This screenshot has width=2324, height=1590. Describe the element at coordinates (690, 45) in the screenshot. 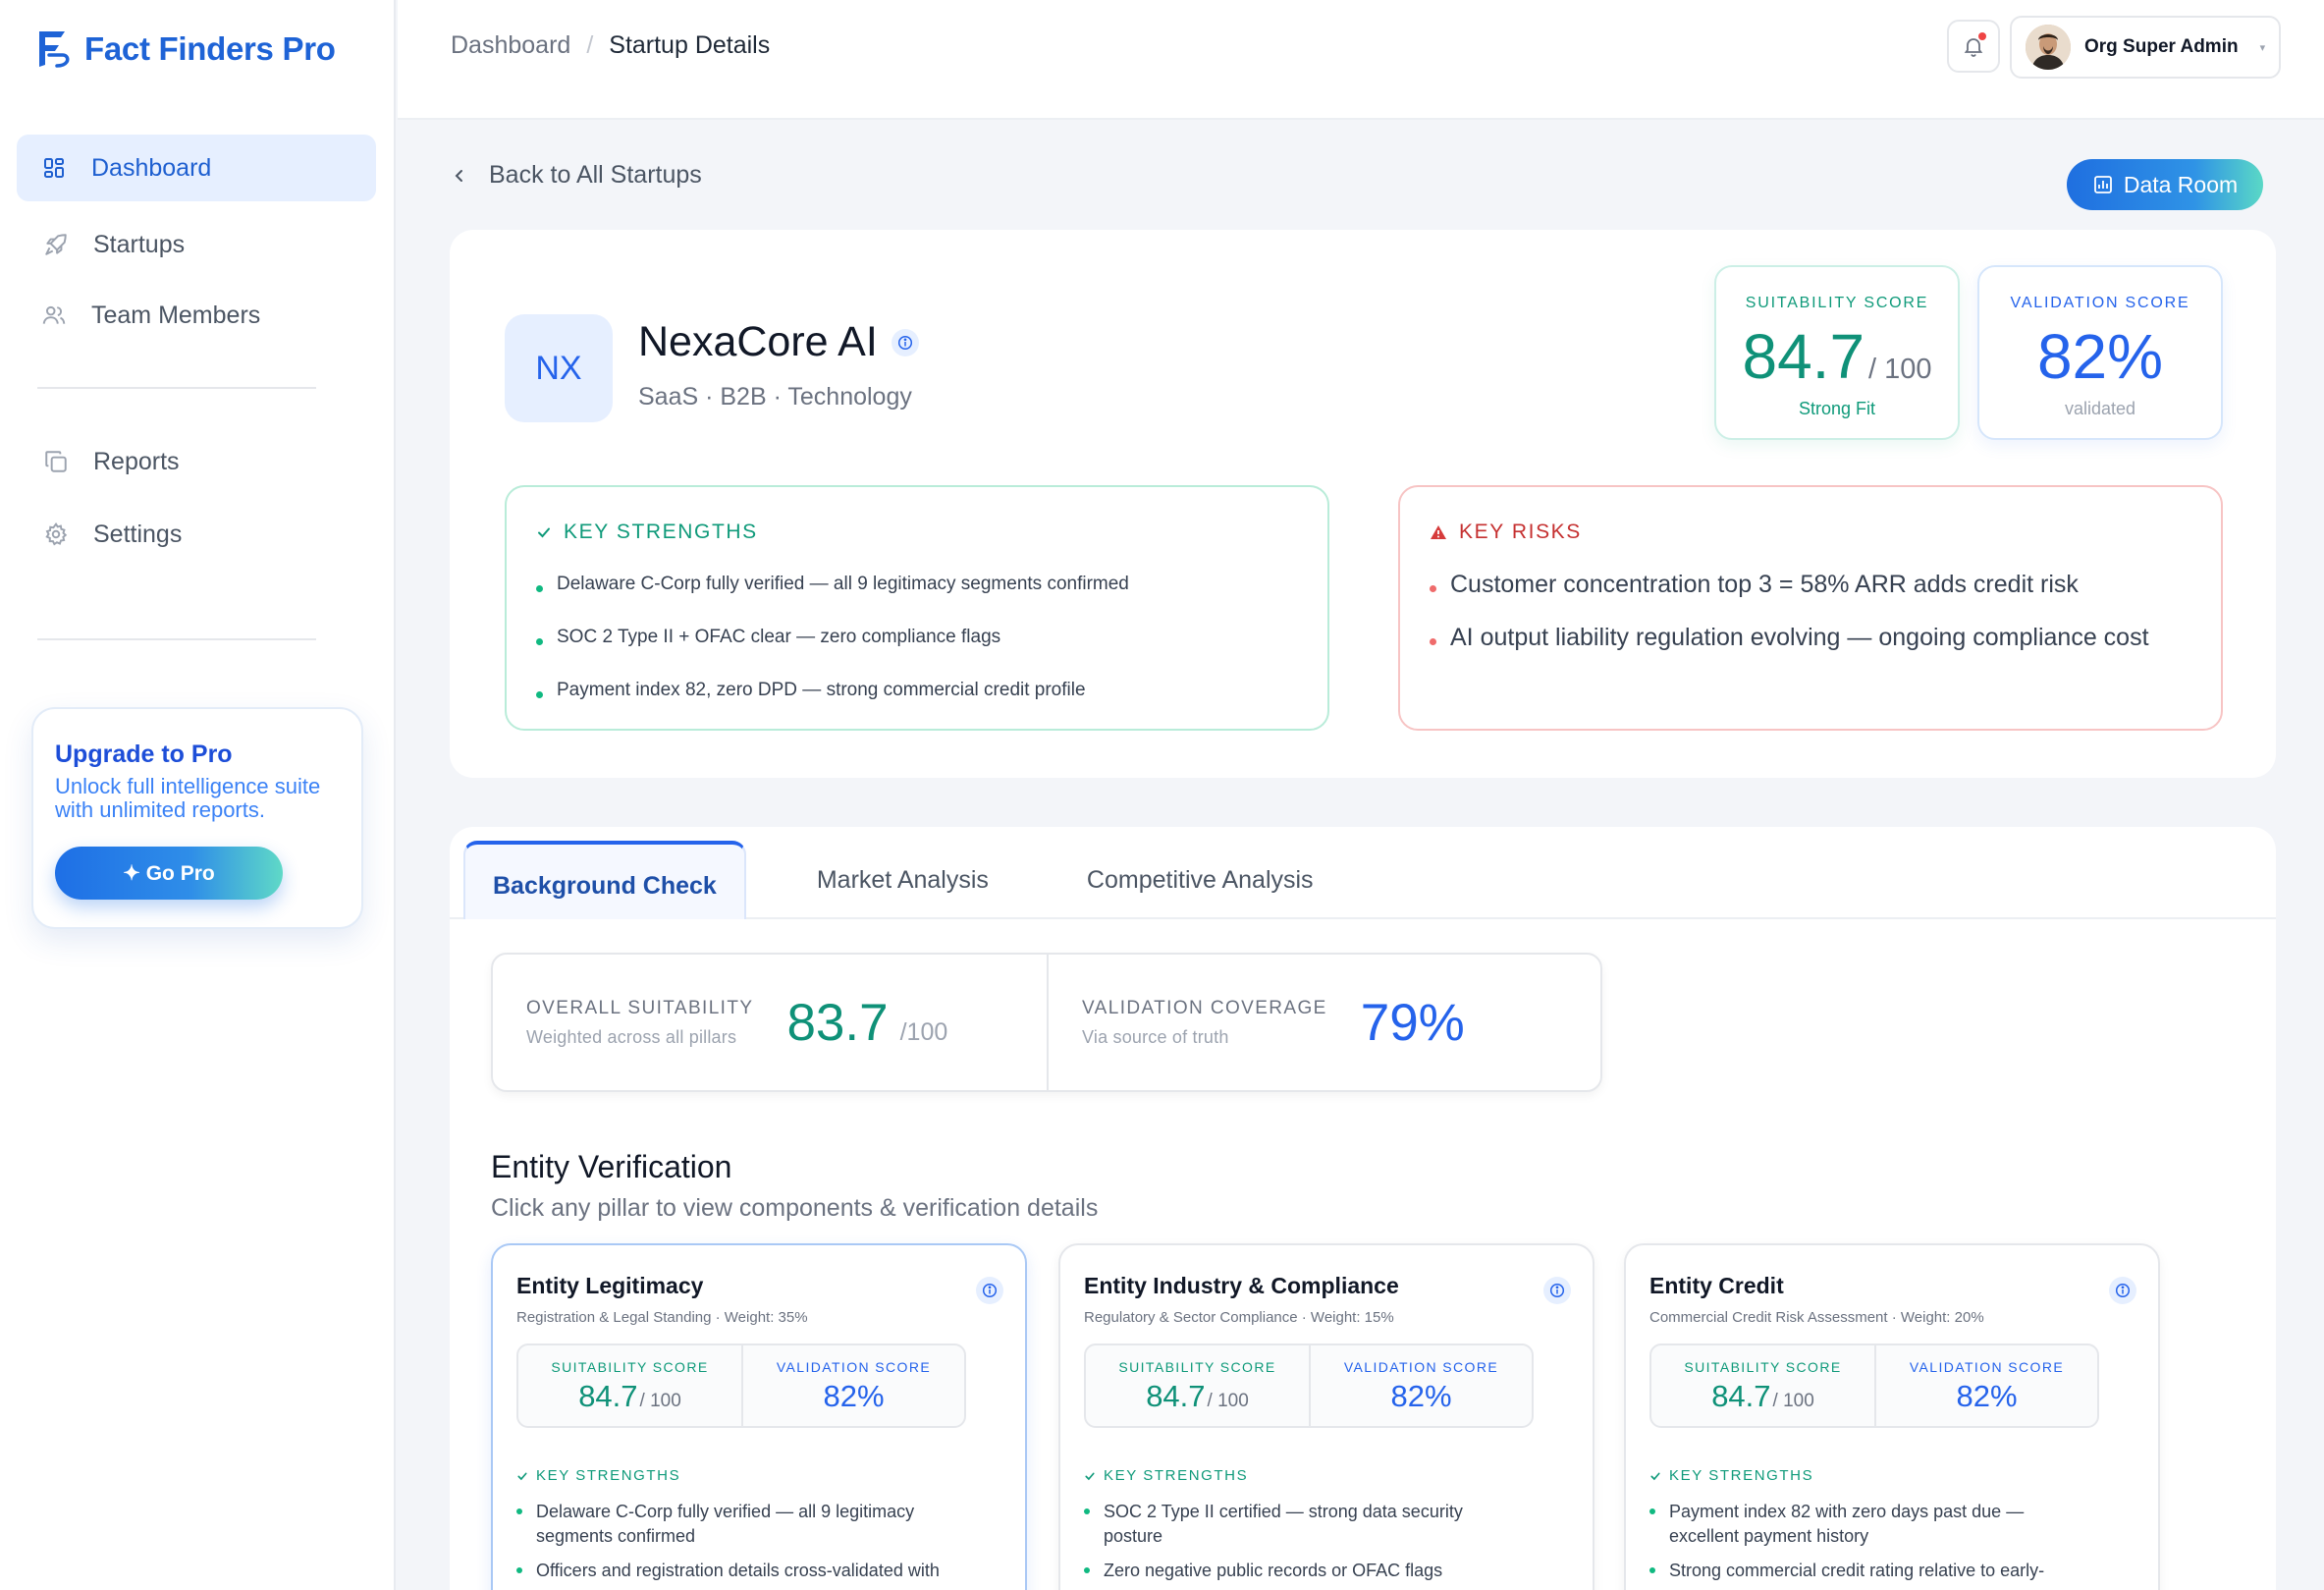

I see `breadcrumb-current: Startup Details` at that location.